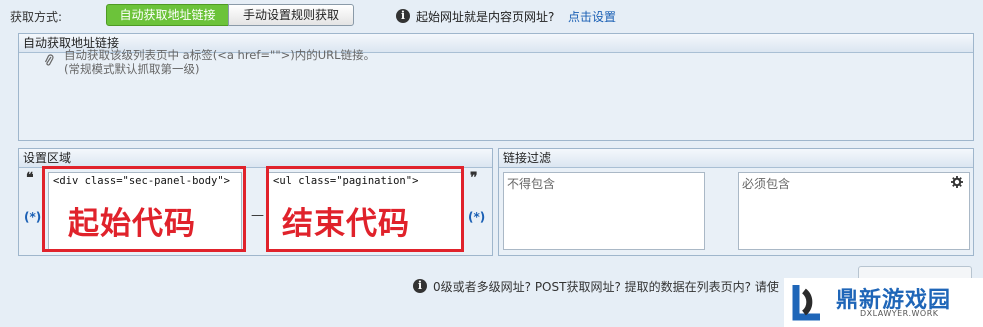 The width and height of the screenshot is (983, 327). I want to click on bottom-hint-text: 0级或者多级网址? POST获取网址? 提取的数据在列表页内? 请使, so click(606, 287).